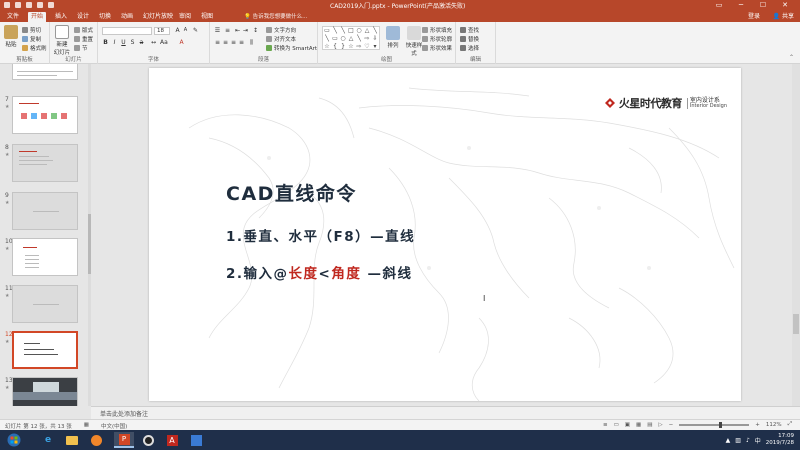 This screenshot has width=800, height=450. I want to click on taskbar-clock: 17:09 2019/7/28, so click(780, 440).